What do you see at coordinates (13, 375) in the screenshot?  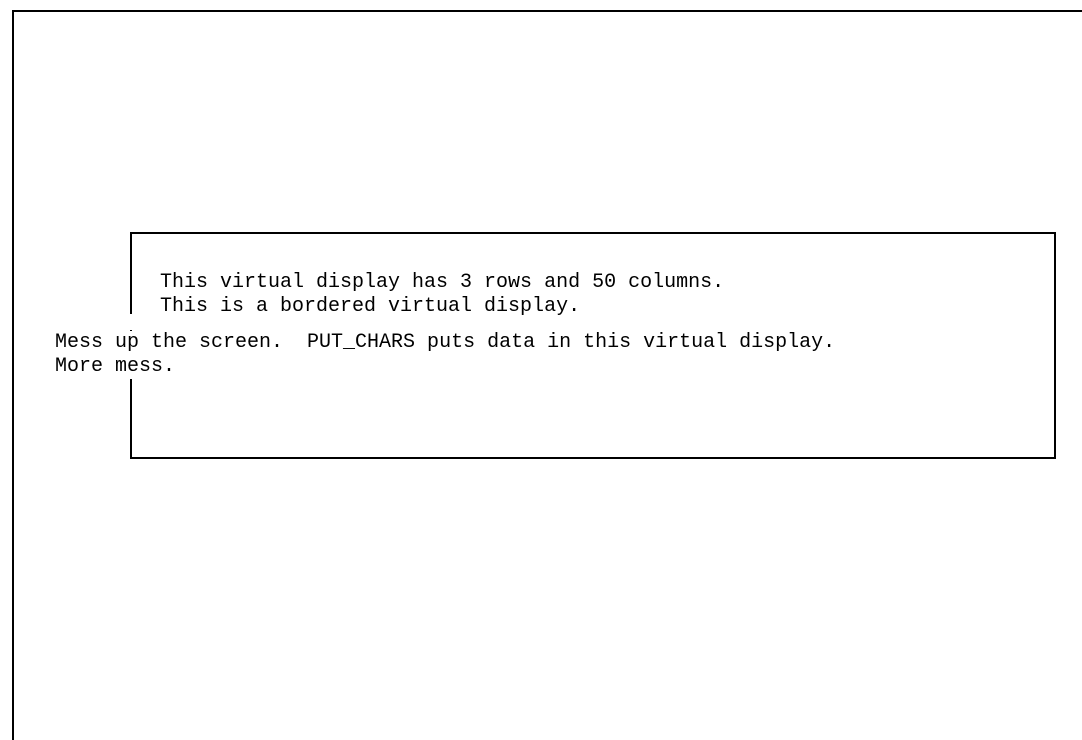 I see `screen-border-left` at bounding box center [13, 375].